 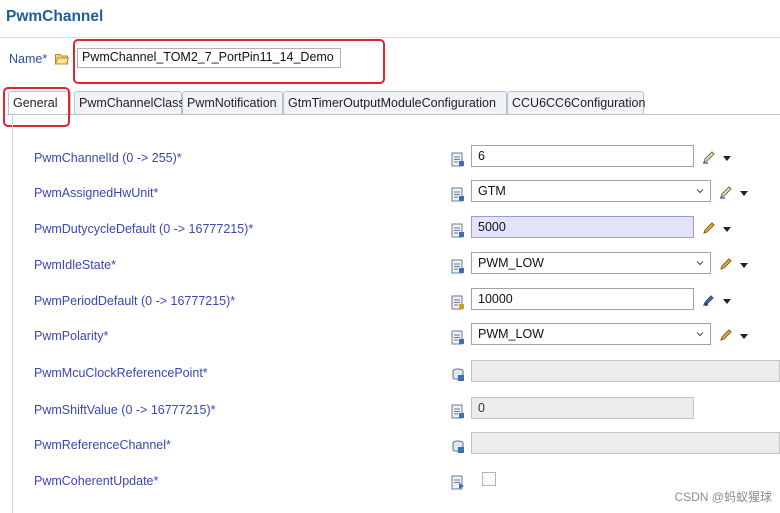 I want to click on polarity-select: PWM_LOW, so click(x=591, y=334).